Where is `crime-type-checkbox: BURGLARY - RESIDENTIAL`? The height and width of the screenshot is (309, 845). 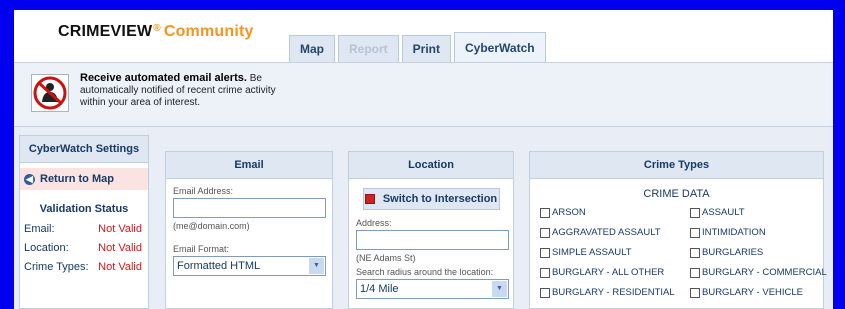
crime-type-checkbox: BURGLARY - RESIDENTIAL is located at coordinates (615, 292).